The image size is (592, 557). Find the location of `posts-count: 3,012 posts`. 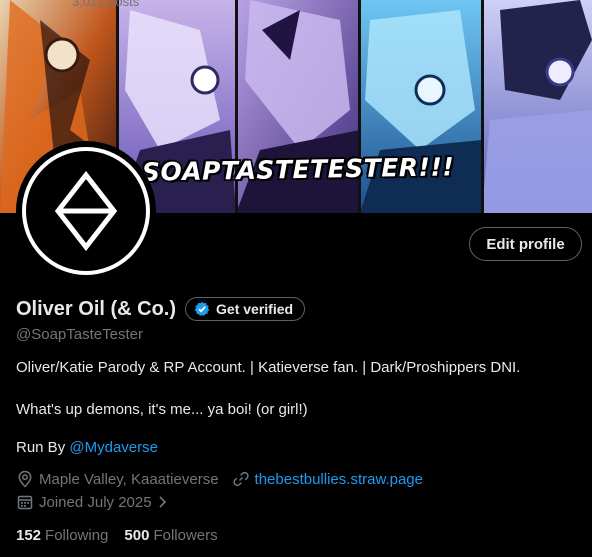

posts-count: 3,012 posts is located at coordinates (106, 4).